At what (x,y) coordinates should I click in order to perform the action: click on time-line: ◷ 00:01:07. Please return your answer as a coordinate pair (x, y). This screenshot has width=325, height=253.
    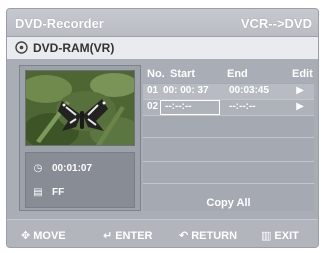
    Looking at the image, I should click on (62, 168).